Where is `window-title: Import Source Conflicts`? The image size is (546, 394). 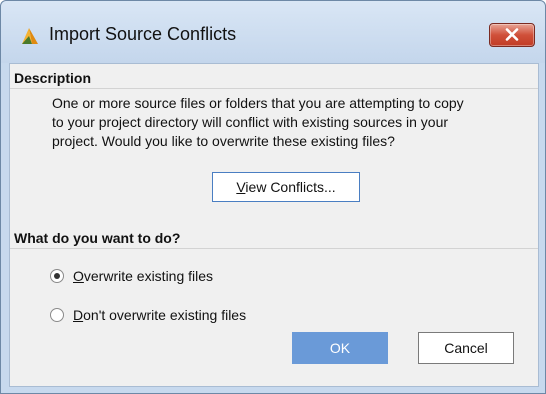 window-title: Import Source Conflicts is located at coordinates (143, 34).